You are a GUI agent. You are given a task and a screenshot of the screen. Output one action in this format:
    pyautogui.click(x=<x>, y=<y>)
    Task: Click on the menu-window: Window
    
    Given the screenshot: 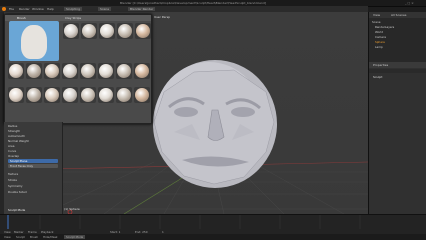 What is the action you would take?
    pyautogui.click(x=38, y=9)
    